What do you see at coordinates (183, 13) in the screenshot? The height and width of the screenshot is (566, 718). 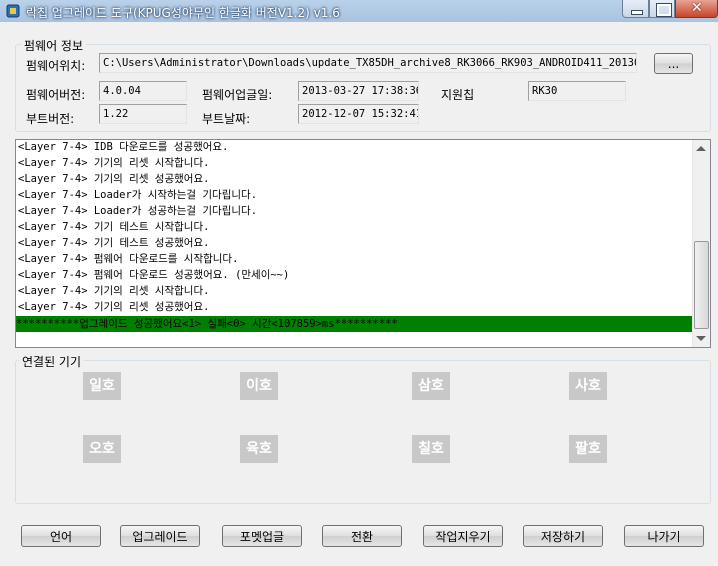 I see `window-title: 락칩 업그레이드 도구(KPUG성야무인 한글화 버전V1.2) v1.6` at bounding box center [183, 13].